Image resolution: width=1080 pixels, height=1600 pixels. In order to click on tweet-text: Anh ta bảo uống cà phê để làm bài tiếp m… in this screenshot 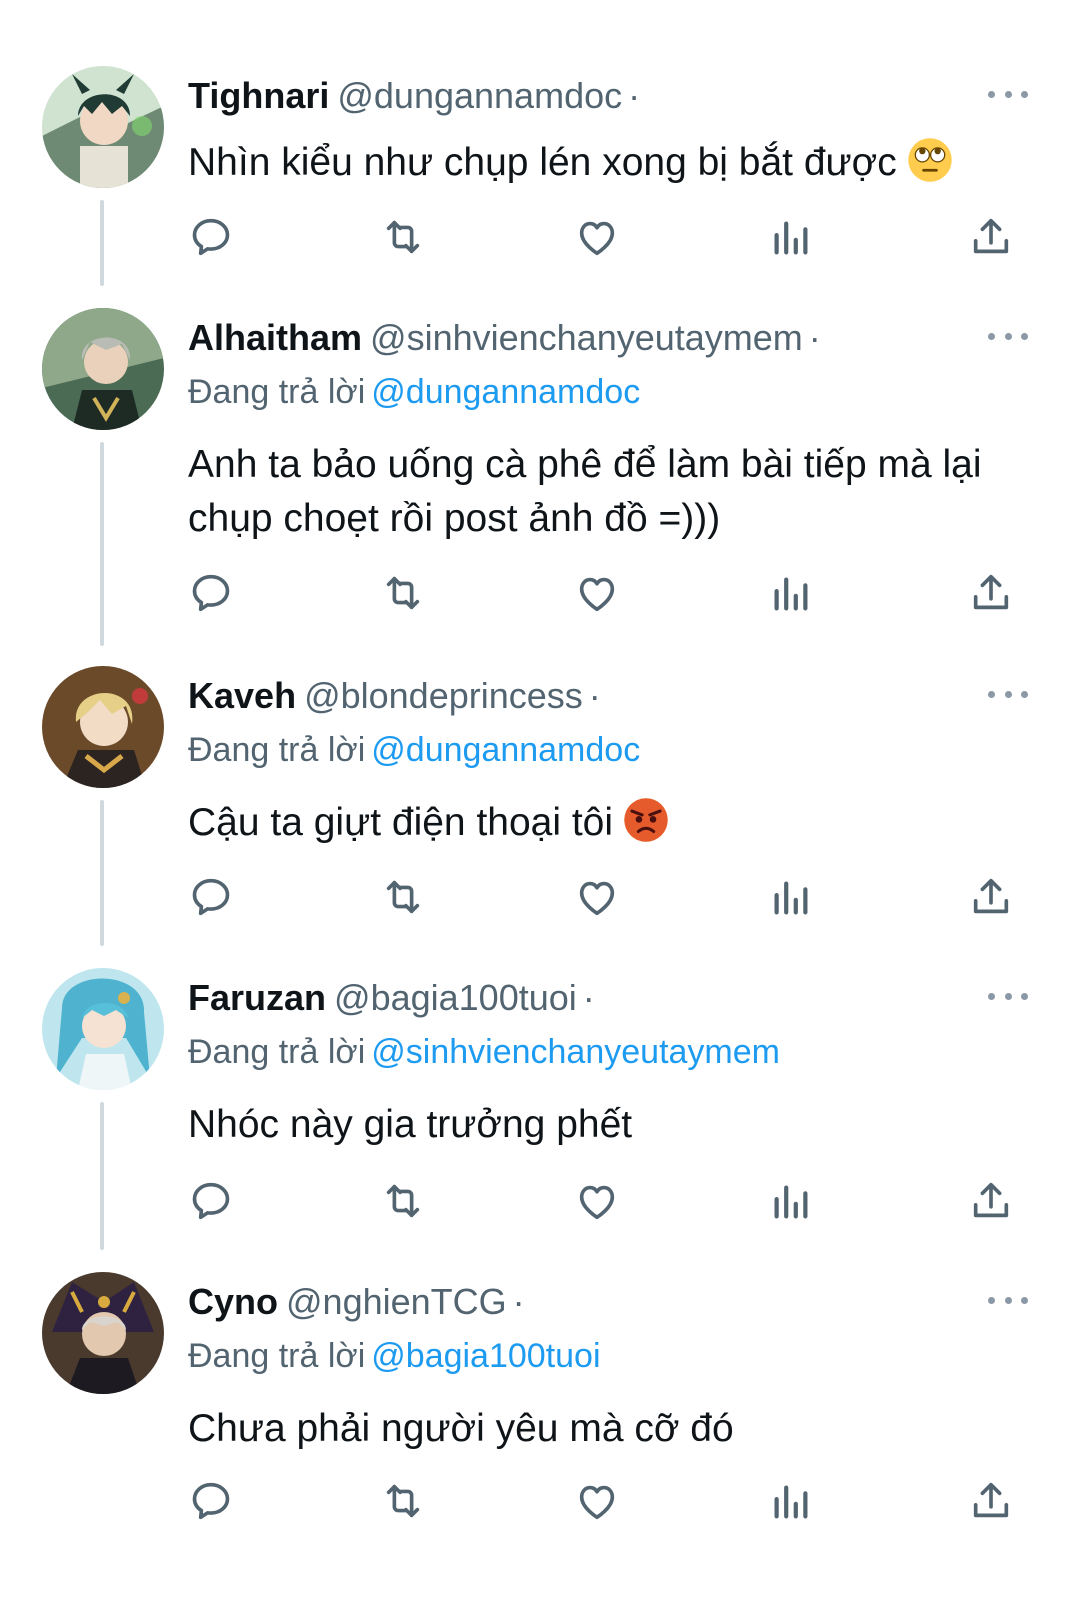, I will do `click(613, 492)`.